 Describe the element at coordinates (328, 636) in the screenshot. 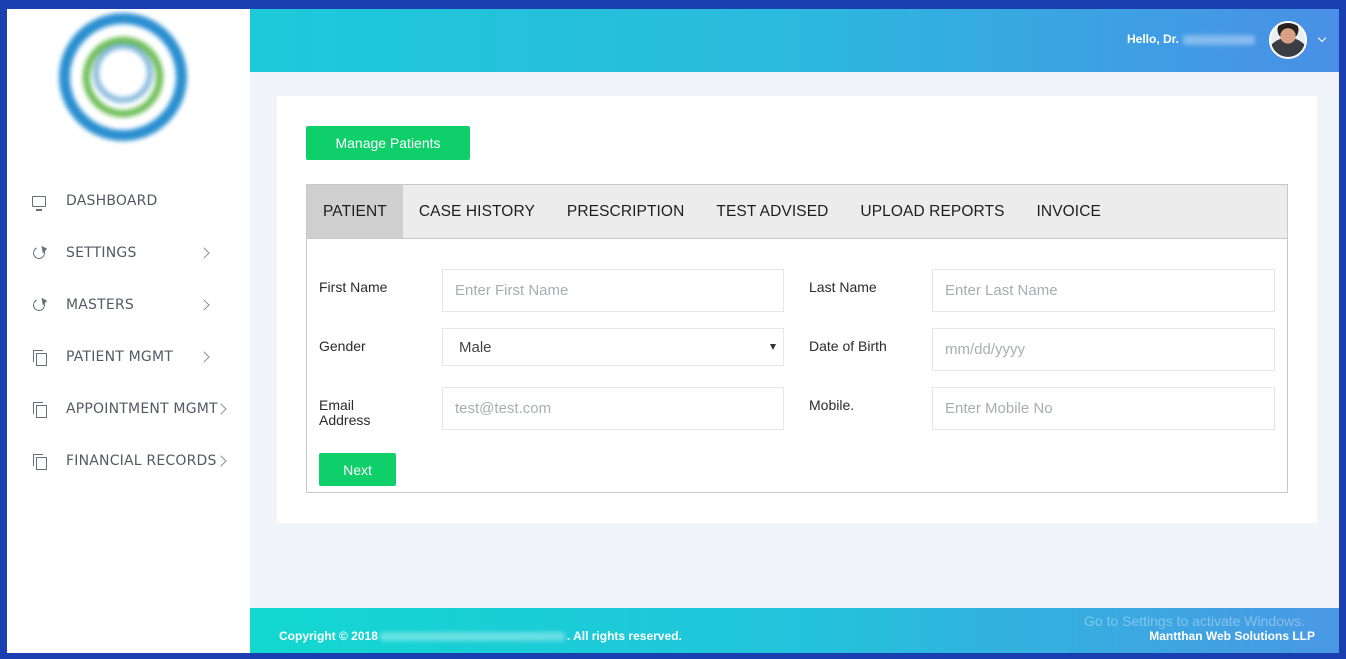

I see `copyright-prefix: Copyright © 2018` at that location.